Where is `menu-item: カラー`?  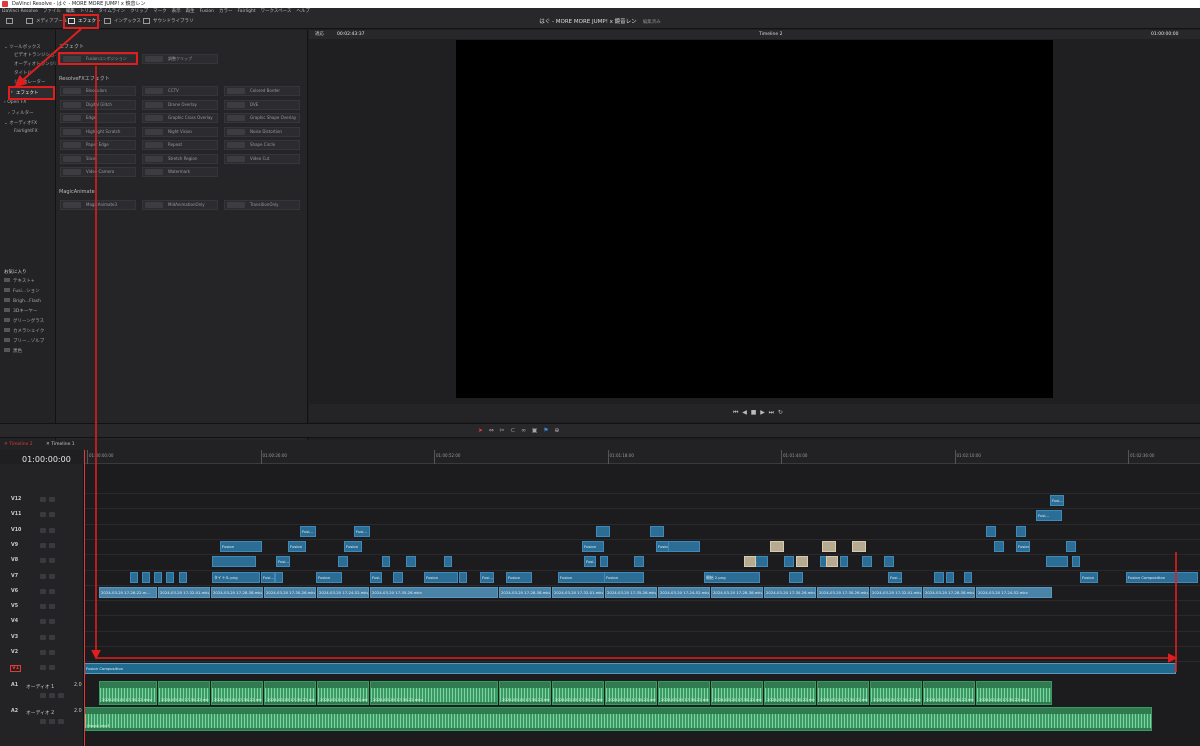 menu-item: カラー is located at coordinates (226, 11).